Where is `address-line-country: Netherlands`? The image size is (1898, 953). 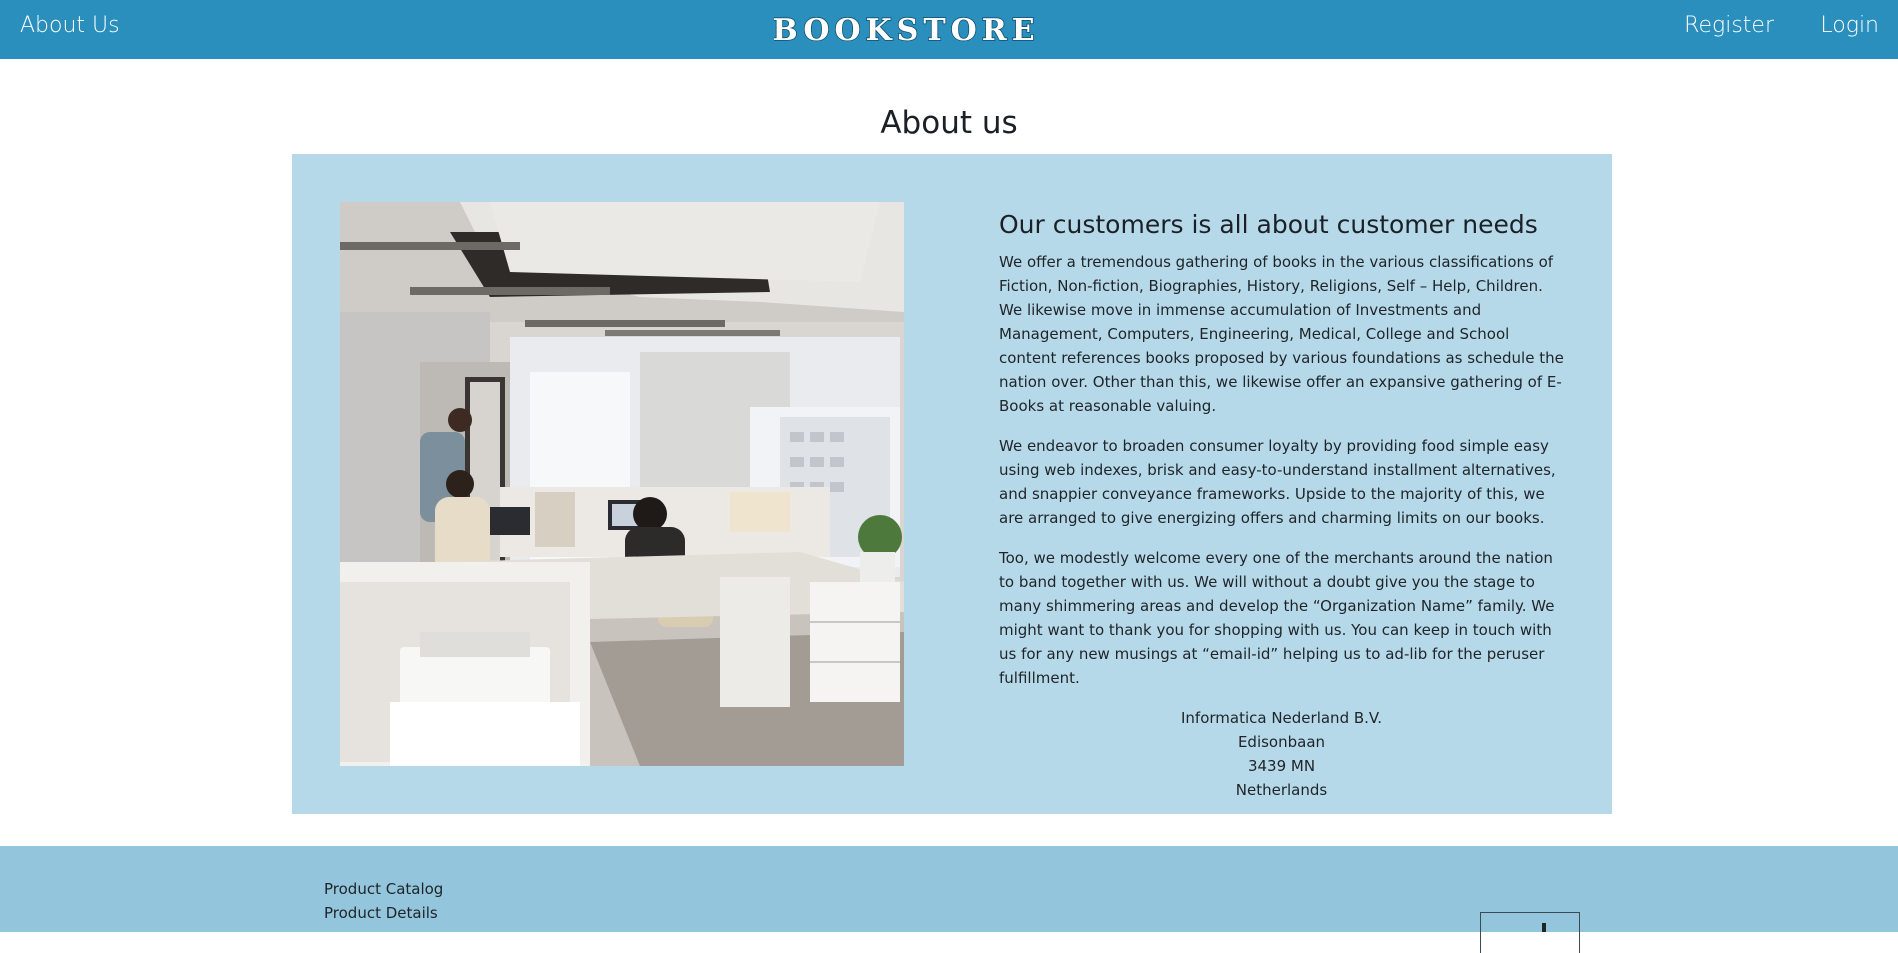
address-line-country: Netherlands is located at coordinates (1281, 790).